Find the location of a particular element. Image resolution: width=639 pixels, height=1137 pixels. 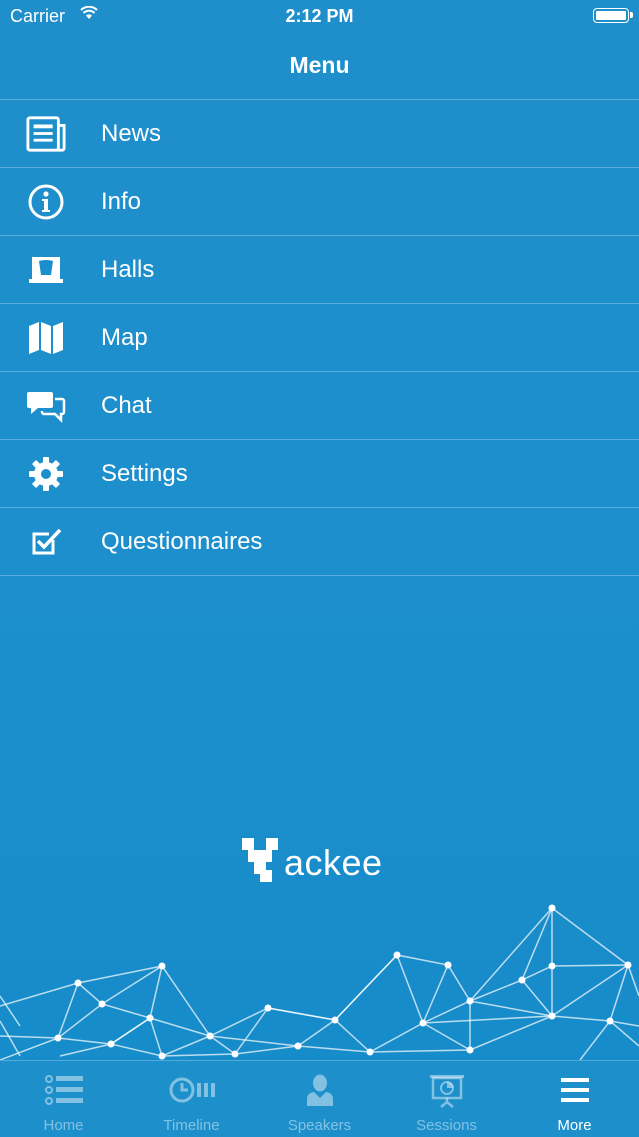

menu-item-label: Map is located at coordinates (124, 337).